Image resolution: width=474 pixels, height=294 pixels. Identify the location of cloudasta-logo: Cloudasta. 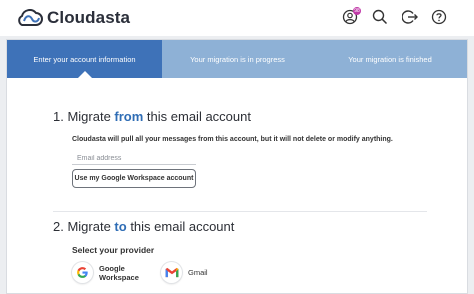
(72, 18).